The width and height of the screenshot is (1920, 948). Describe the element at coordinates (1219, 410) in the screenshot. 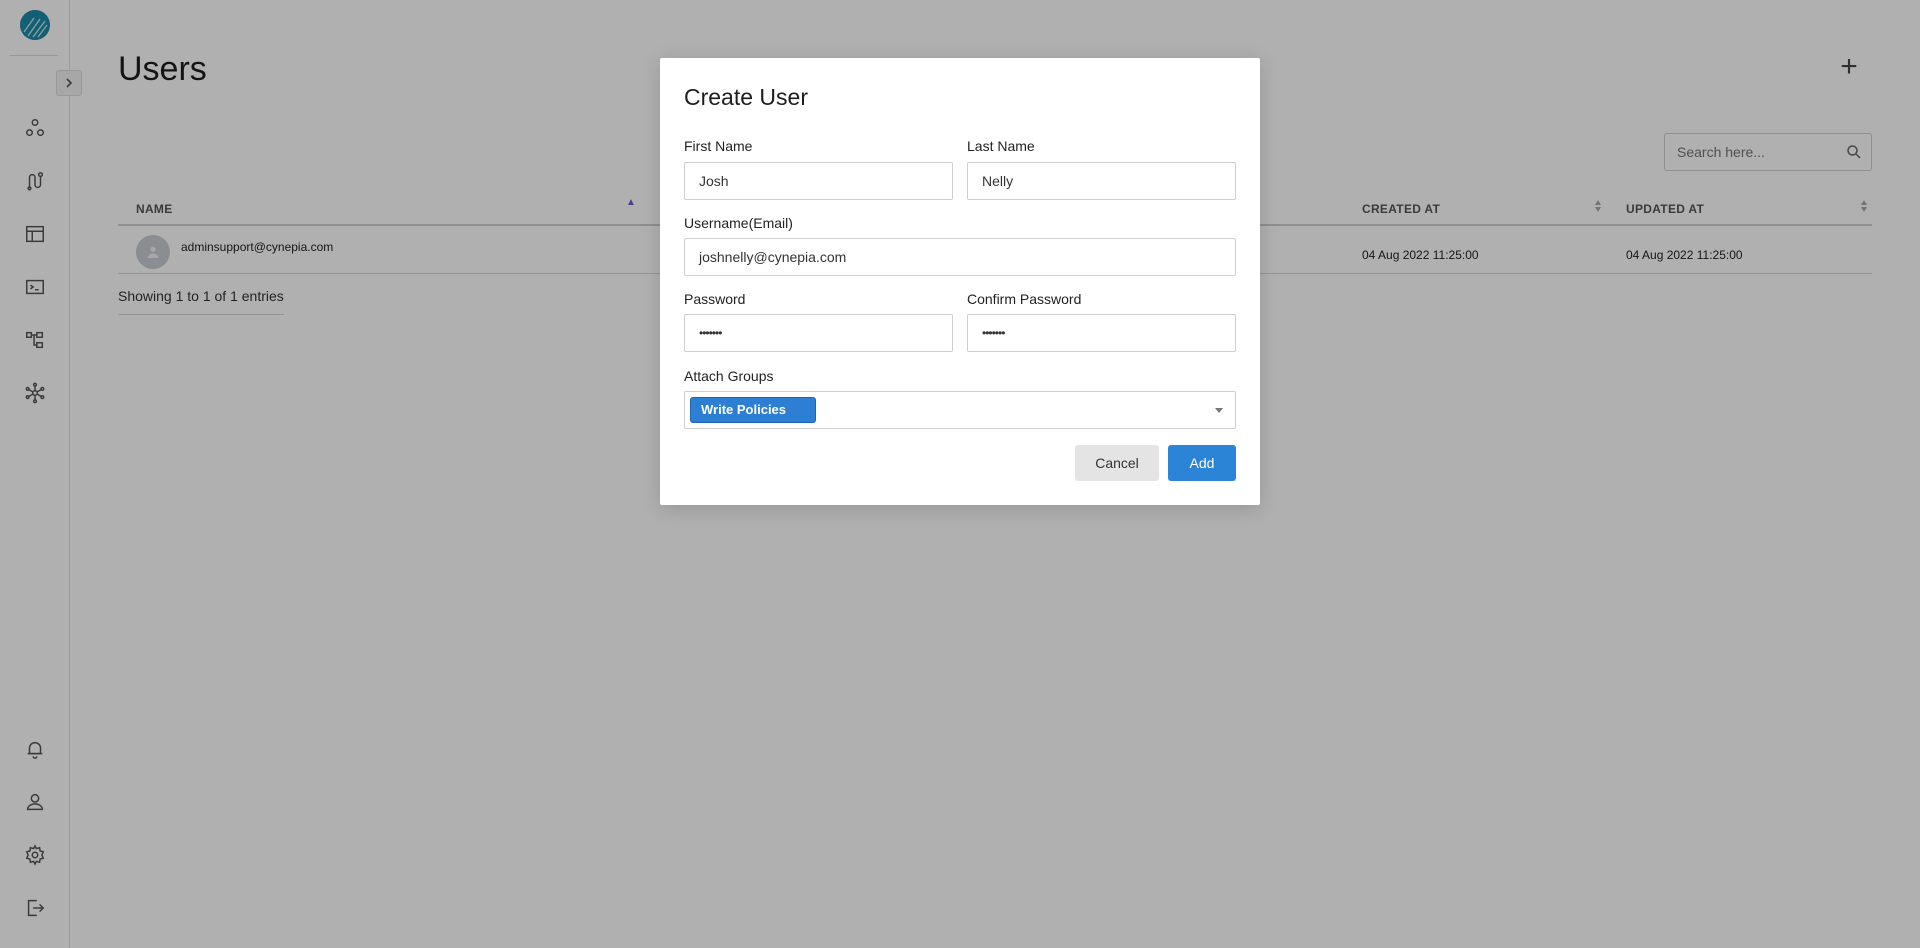

I see `chevron-down-icon` at that location.